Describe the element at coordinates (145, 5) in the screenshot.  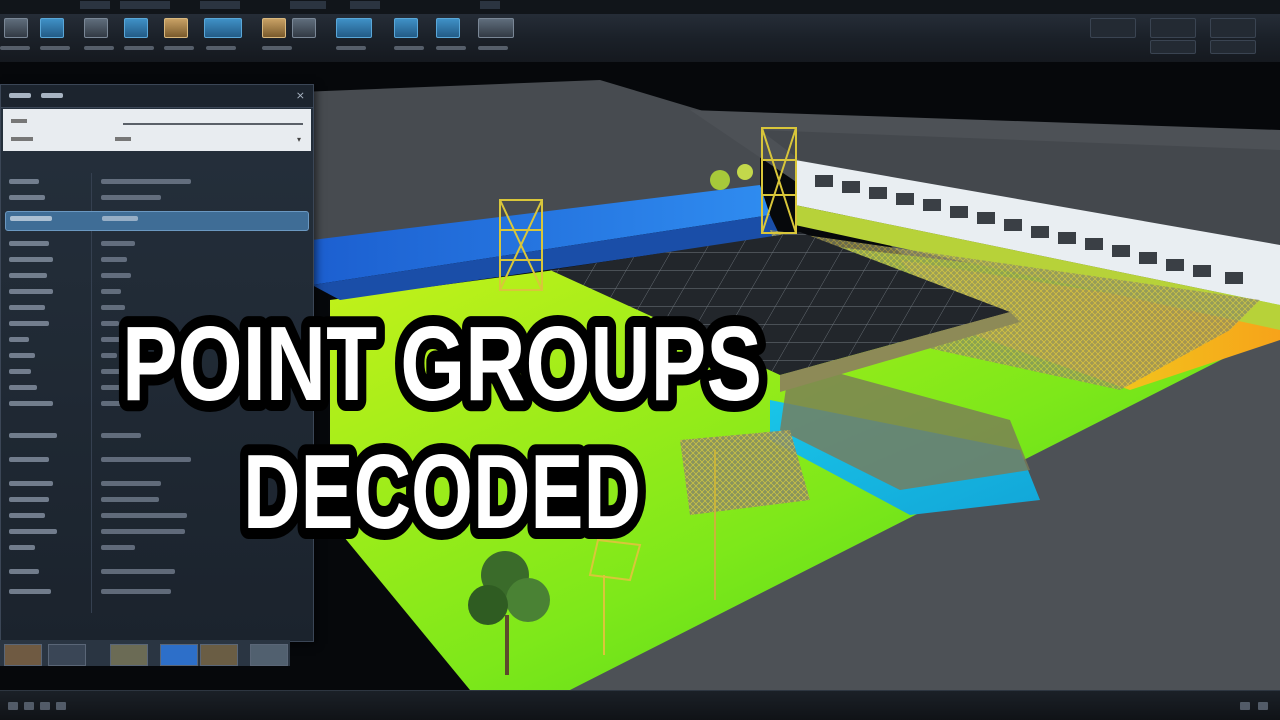
I see `ribbon-tab-insert` at that location.